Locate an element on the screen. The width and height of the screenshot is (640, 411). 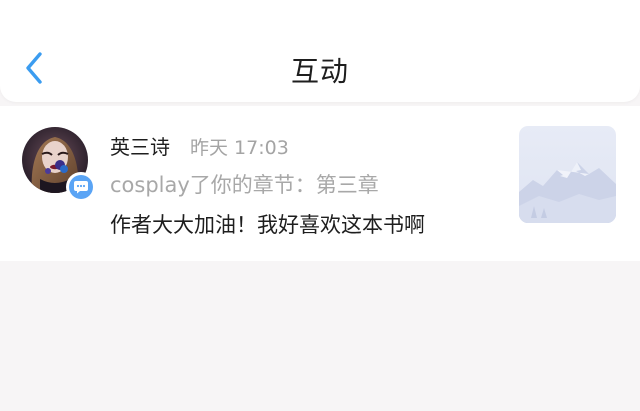
page-title: 互动 is located at coordinates (319, 71).